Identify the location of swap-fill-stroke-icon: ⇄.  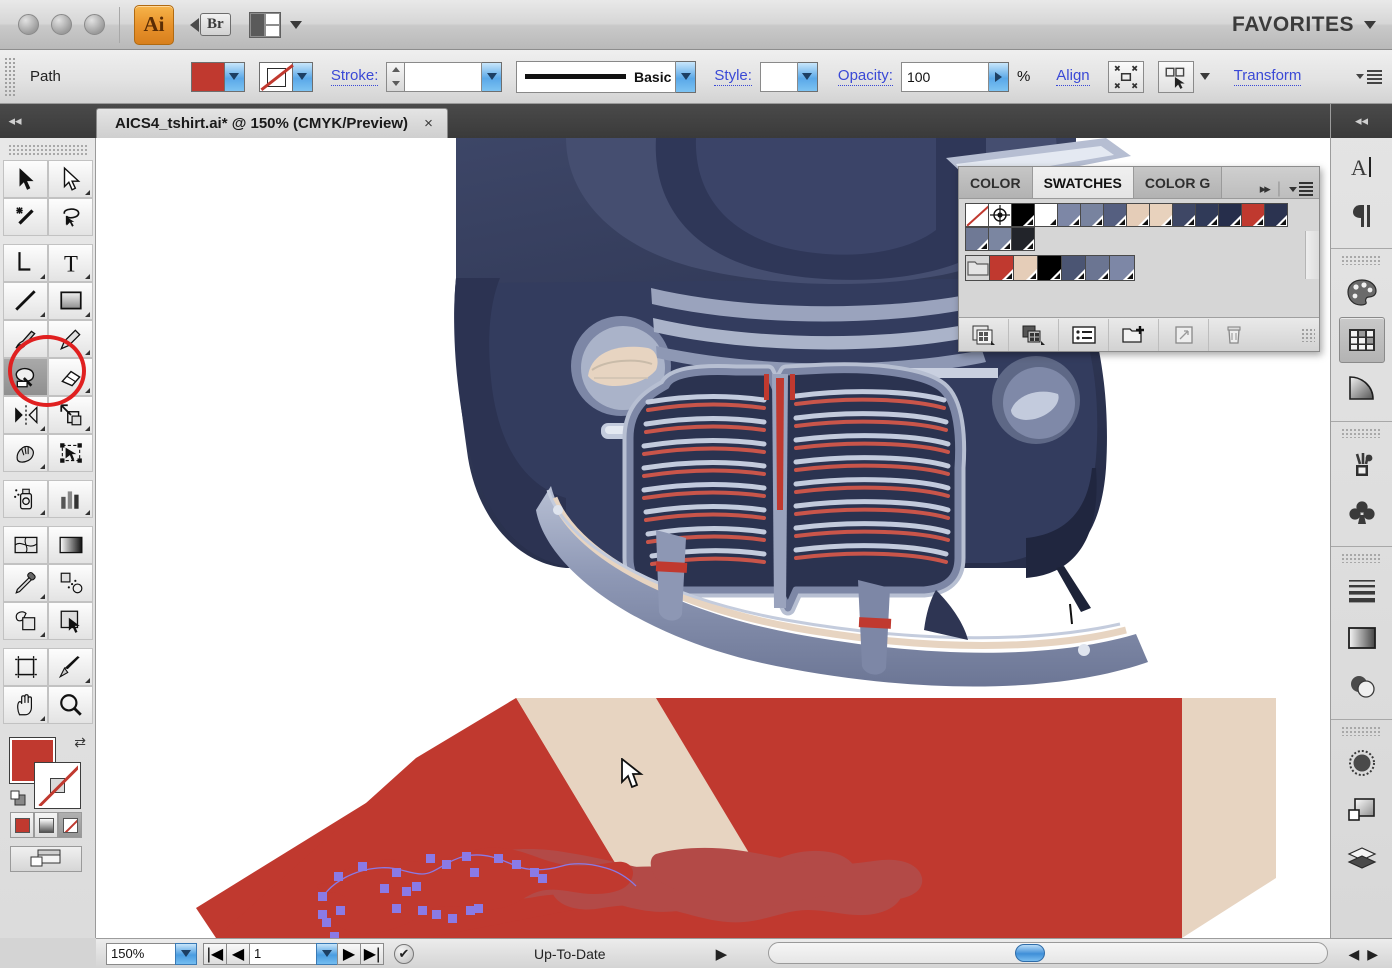
(80, 742).